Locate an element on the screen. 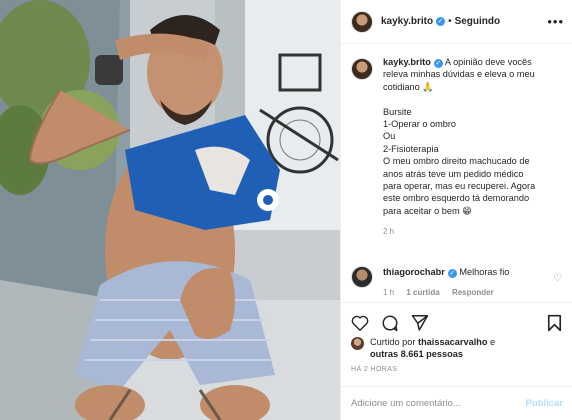 This screenshot has width=572, height=420. comment-heart-icon: ♡ is located at coordinates (557, 278).